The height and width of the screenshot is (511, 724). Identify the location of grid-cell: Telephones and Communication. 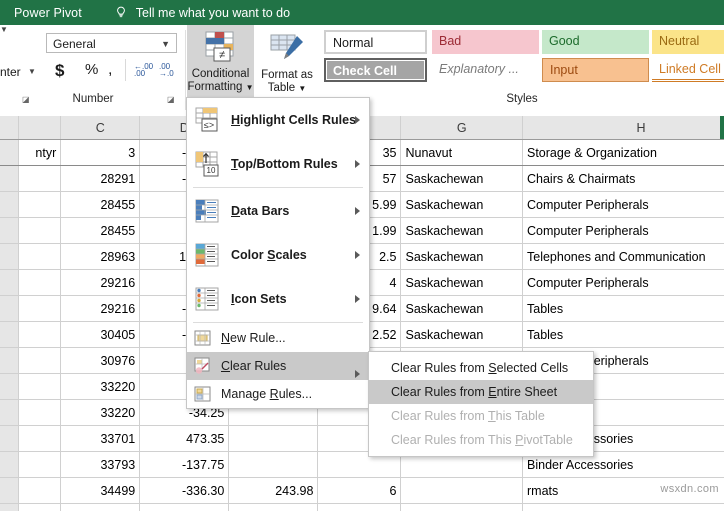
(623, 256).